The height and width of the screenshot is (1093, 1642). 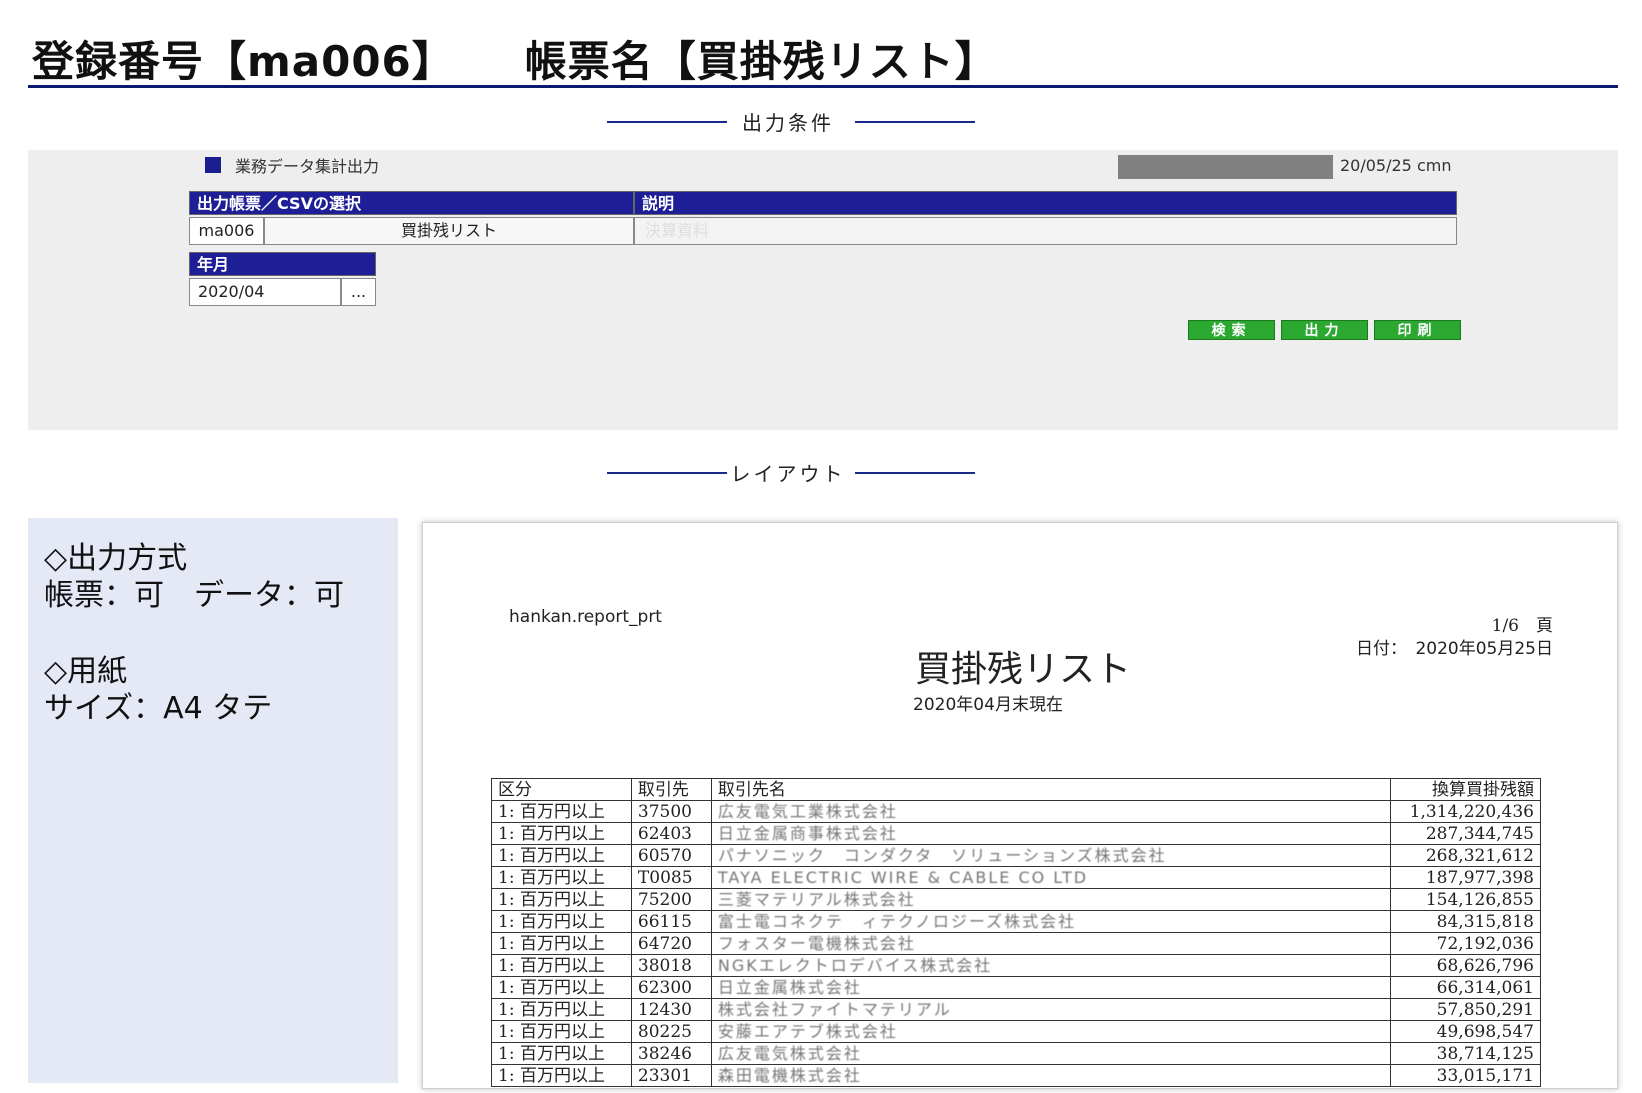 I want to click on report-page-number: 1/6 頁, so click(x=1522, y=626).